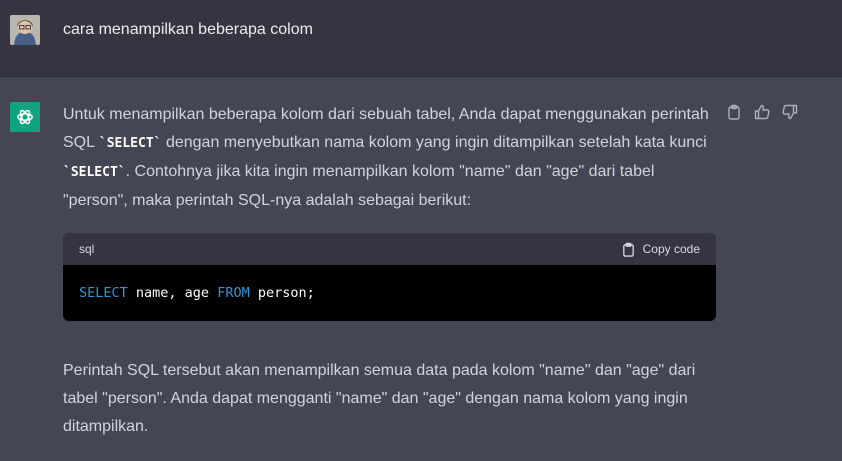 The height and width of the screenshot is (461, 842). I want to click on thumbs-down-icon, so click(790, 112).